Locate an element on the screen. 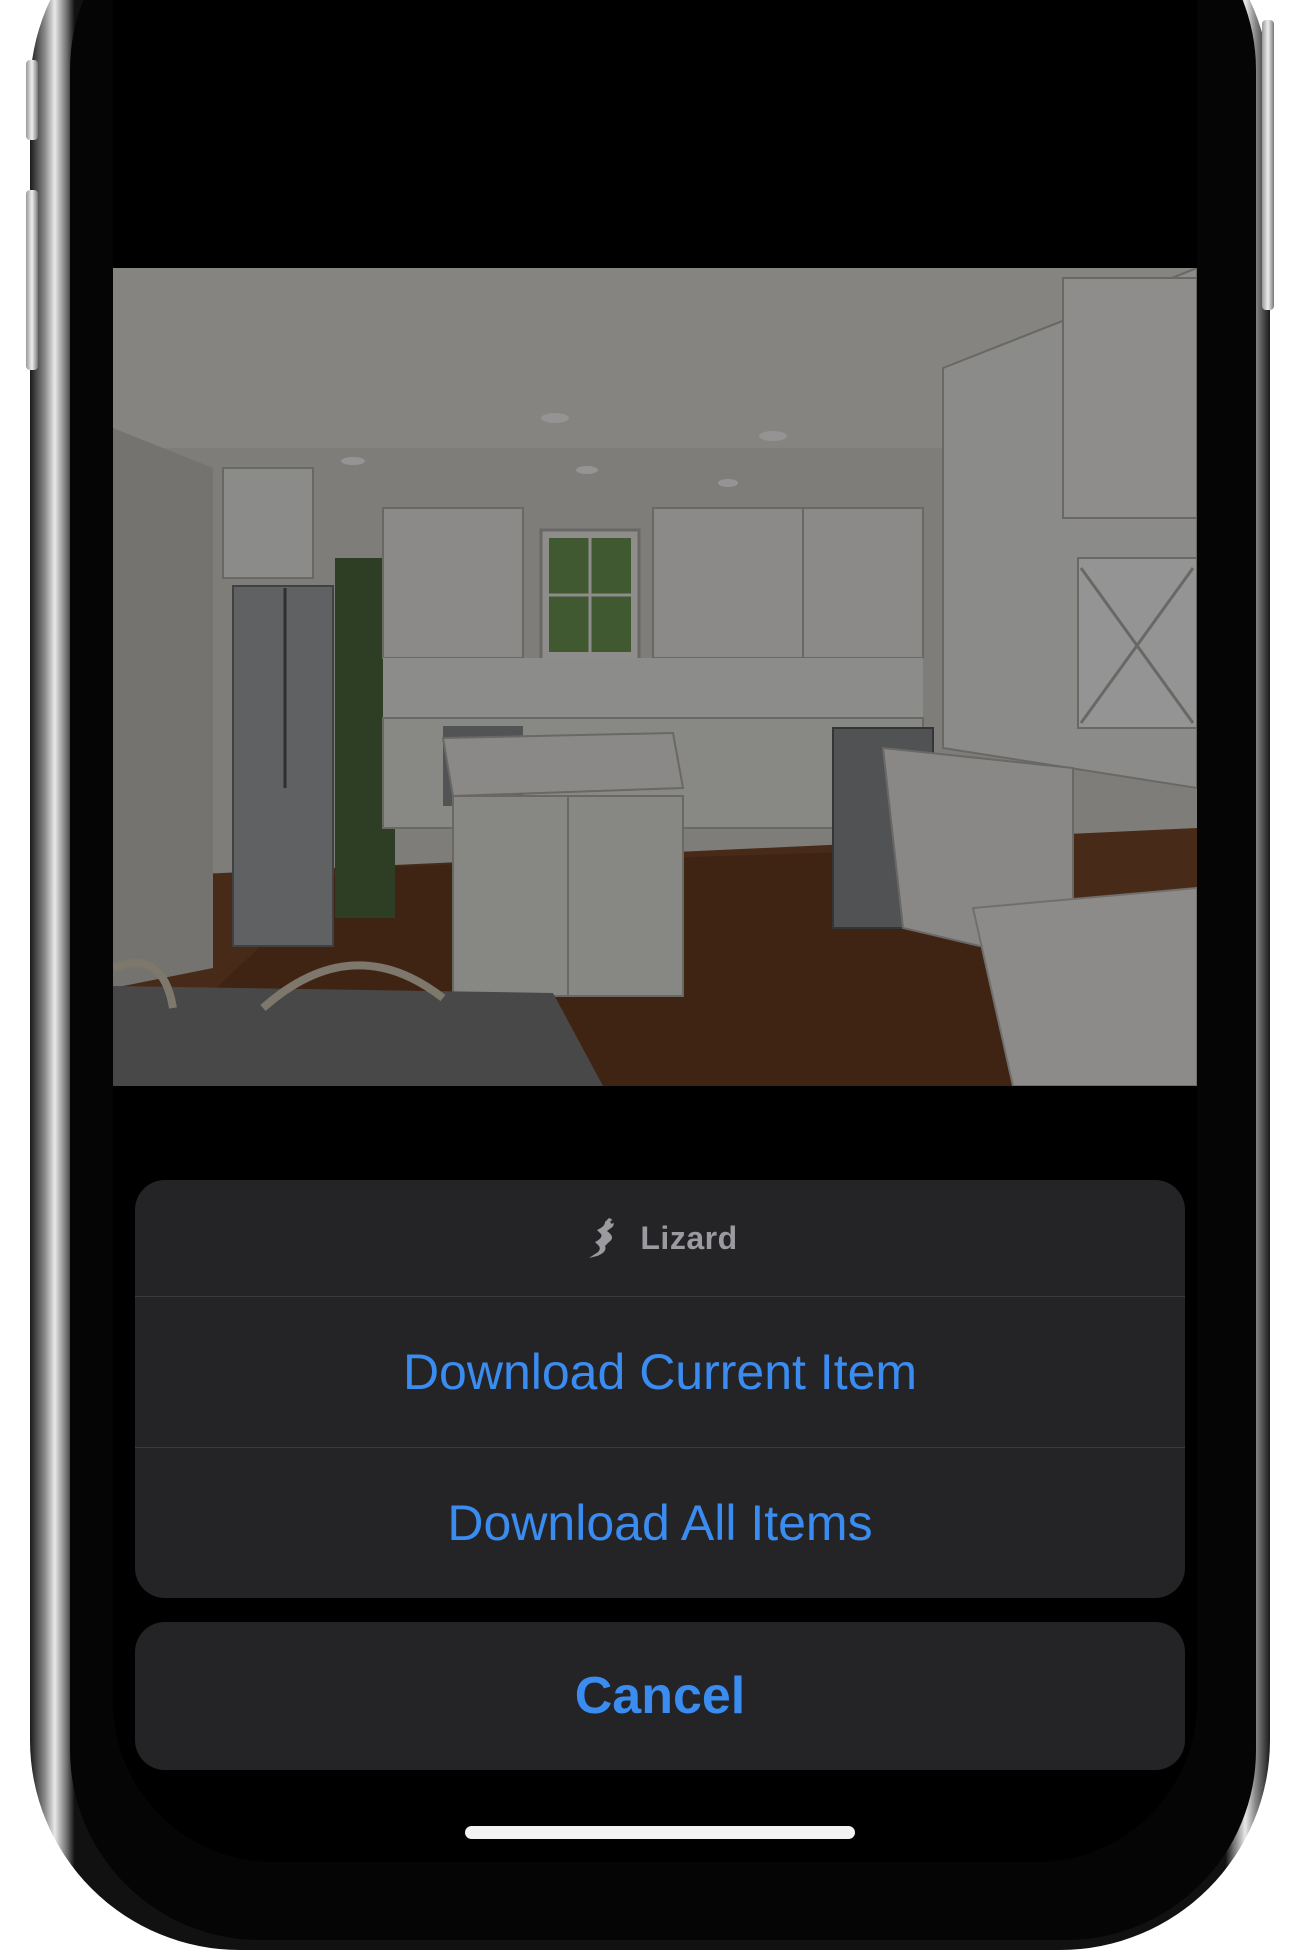 Image resolution: width=1300 pixels, height=1950 pixels. action-sheet-header: Lizard is located at coordinates (660, 1238).